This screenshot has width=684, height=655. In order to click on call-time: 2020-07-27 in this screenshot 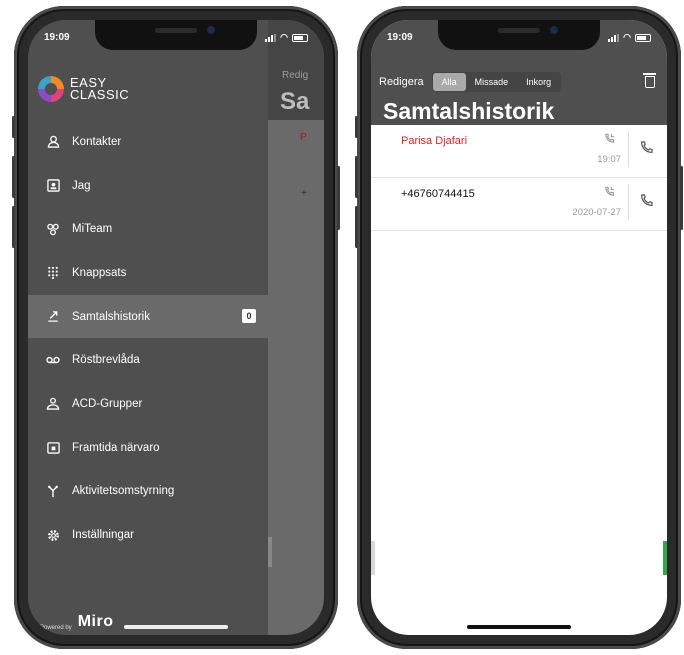, I will do `click(596, 212)`.